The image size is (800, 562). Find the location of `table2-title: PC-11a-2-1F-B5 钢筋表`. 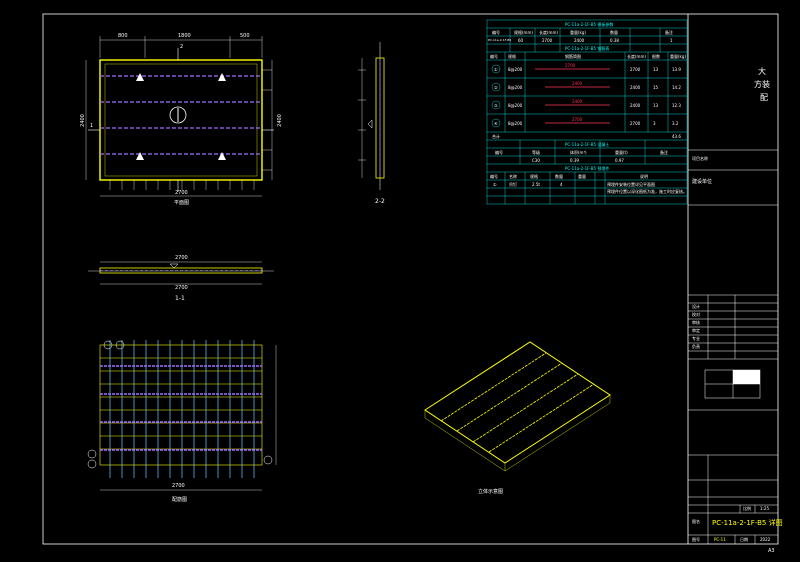

table2-title: PC-11a-2-1F-B5 钢筋表 is located at coordinates (587, 48).